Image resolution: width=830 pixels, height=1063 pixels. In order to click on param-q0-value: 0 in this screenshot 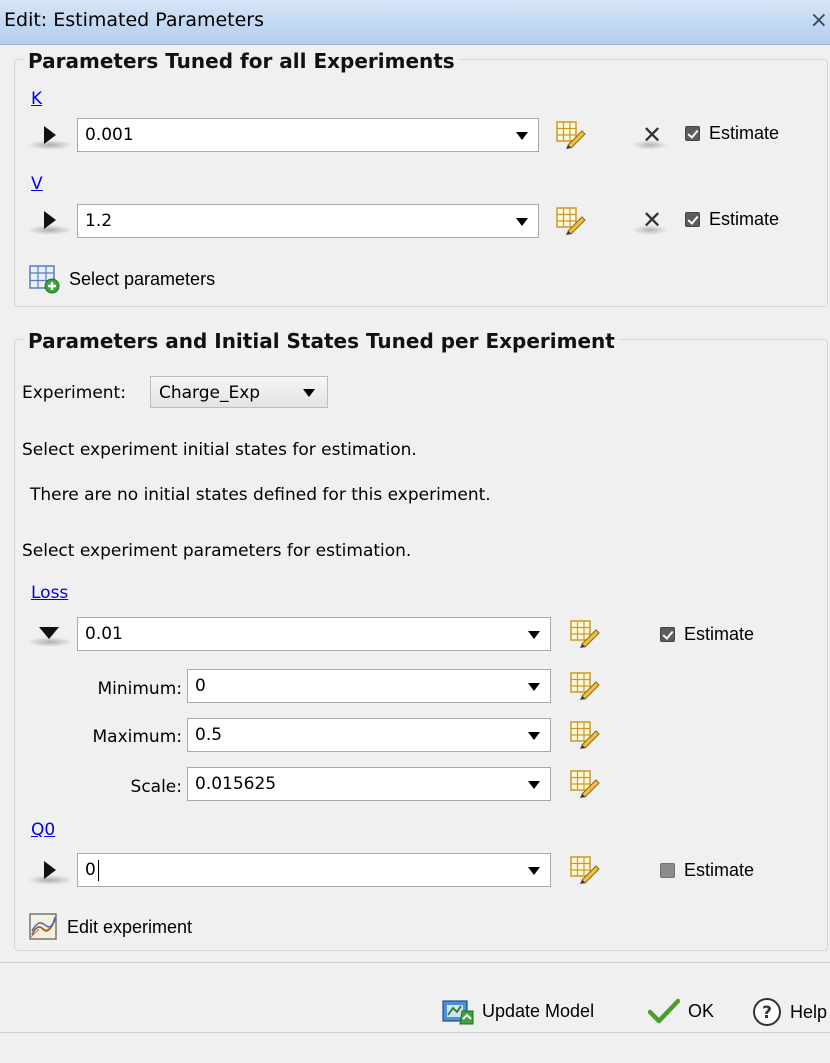, I will do `click(90, 870)`.